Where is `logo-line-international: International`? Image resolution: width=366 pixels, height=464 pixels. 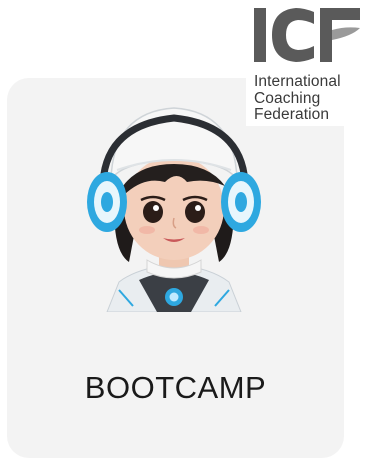
logo-line-international: International is located at coordinates (297, 81).